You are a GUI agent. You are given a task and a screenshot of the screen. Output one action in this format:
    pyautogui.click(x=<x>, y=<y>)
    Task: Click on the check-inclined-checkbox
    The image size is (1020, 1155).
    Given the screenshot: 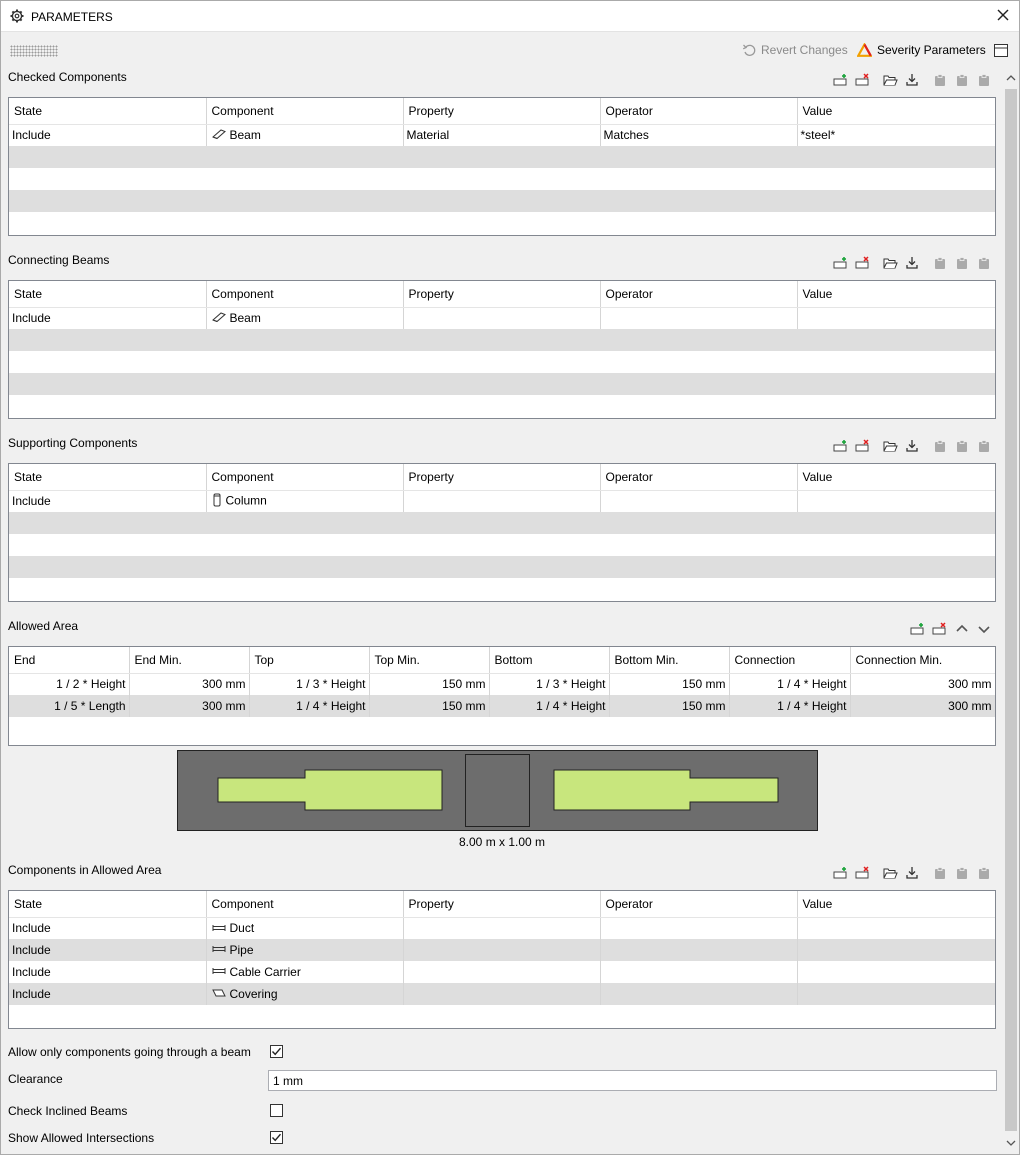 What is the action you would take?
    pyautogui.click(x=276, y=1110)
    